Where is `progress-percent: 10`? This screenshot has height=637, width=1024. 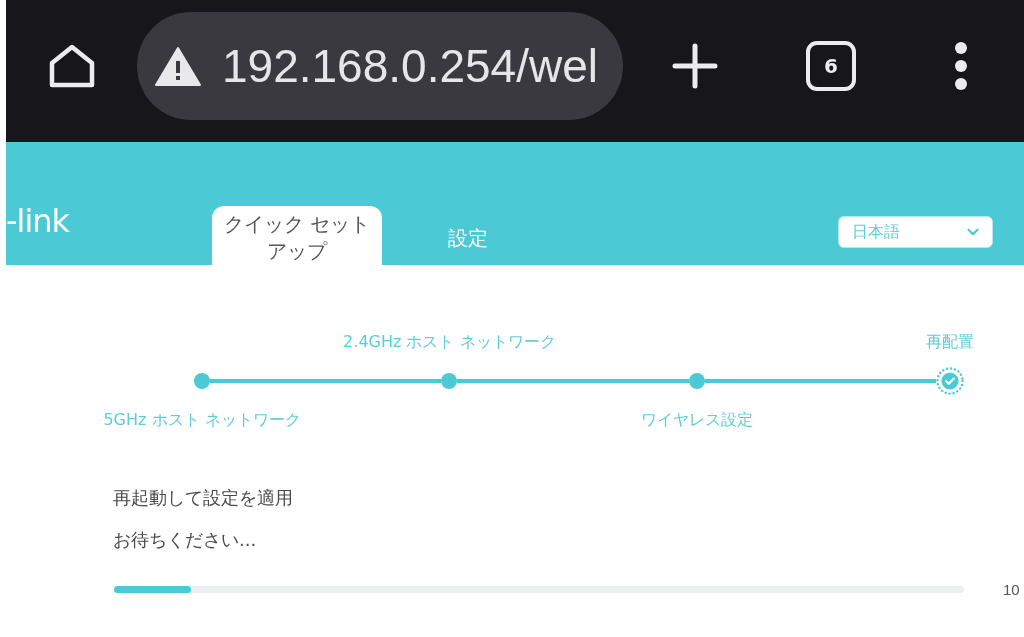 progress-percent: 10 is located at coordinates (1011, 589).